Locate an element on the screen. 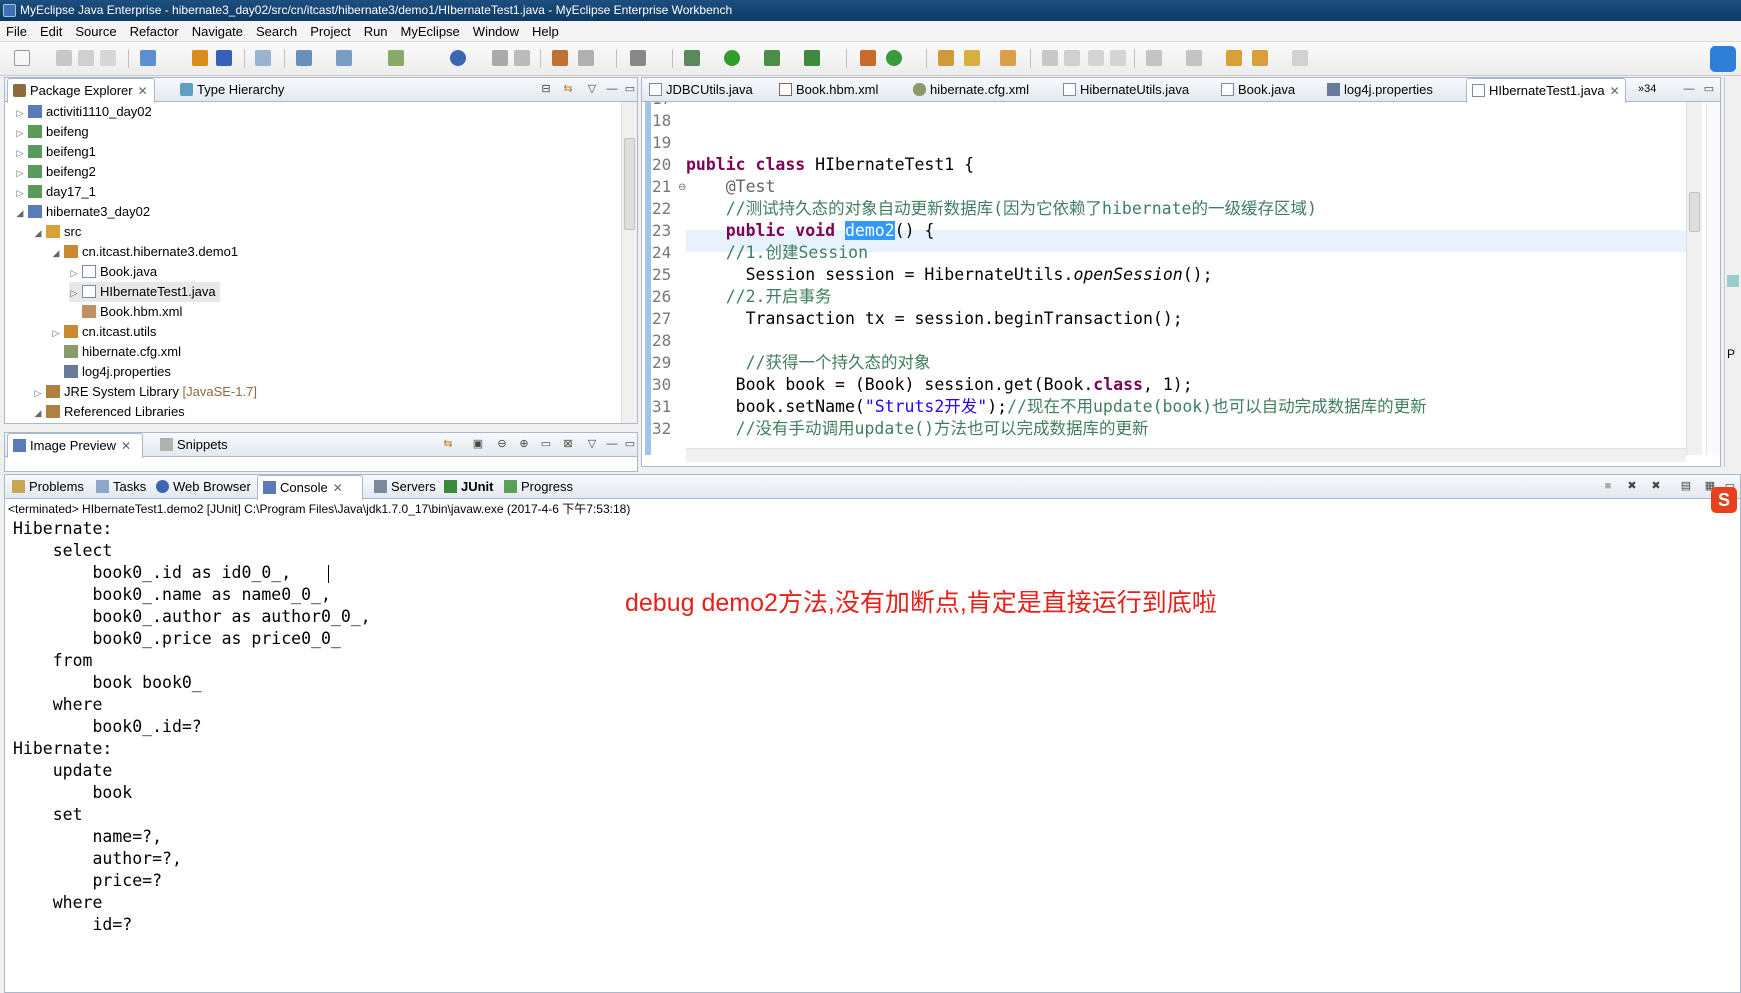 Image resolution: width=1741 pixels, height=993 pixels. highlight-icon is located at coordinates (1072, 58).